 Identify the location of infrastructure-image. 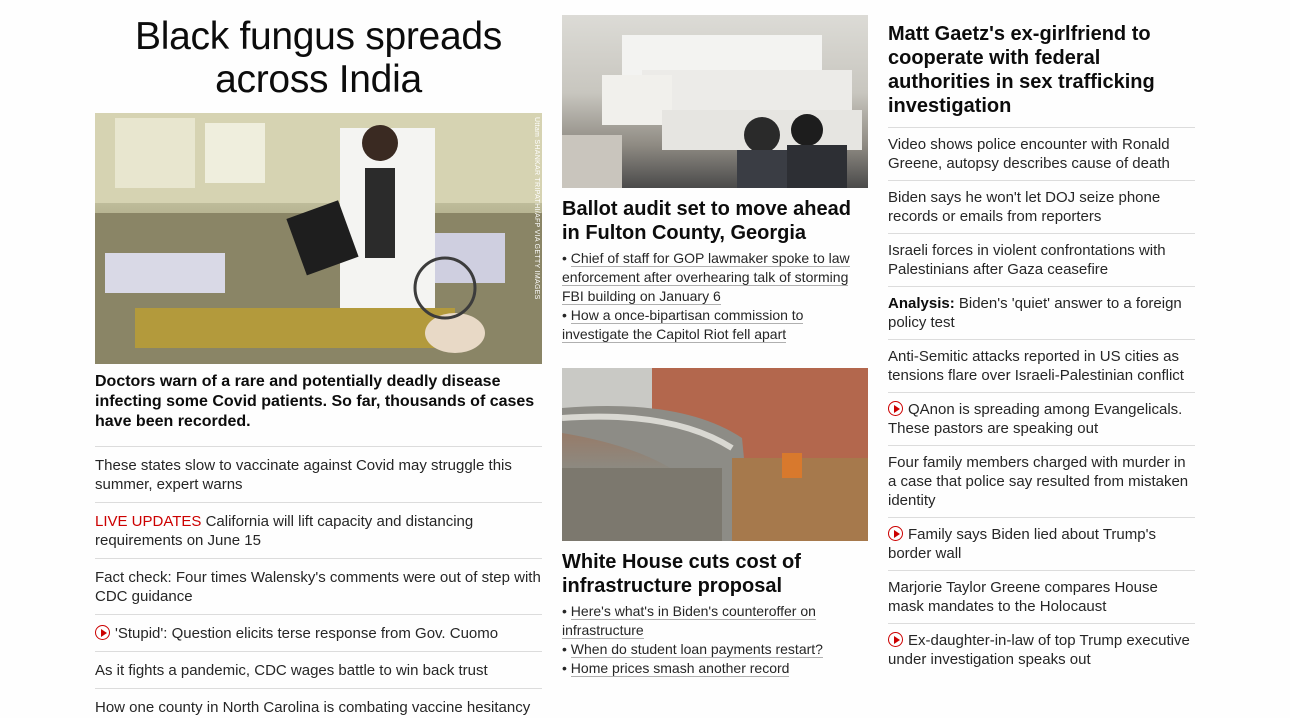
(715, 454).